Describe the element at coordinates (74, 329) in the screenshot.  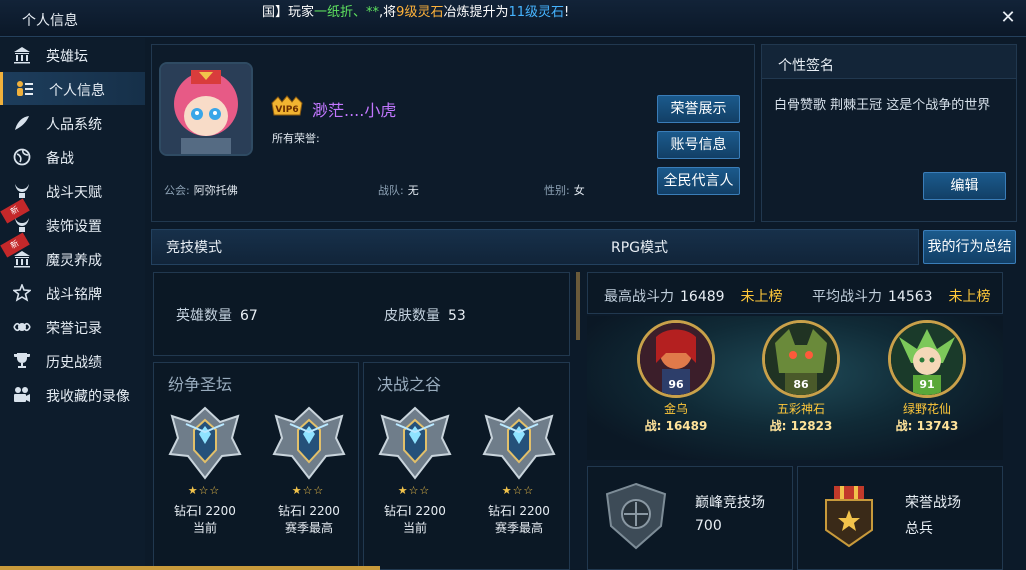
I see `sidebar-item-label: 荣誉记录` at that location.